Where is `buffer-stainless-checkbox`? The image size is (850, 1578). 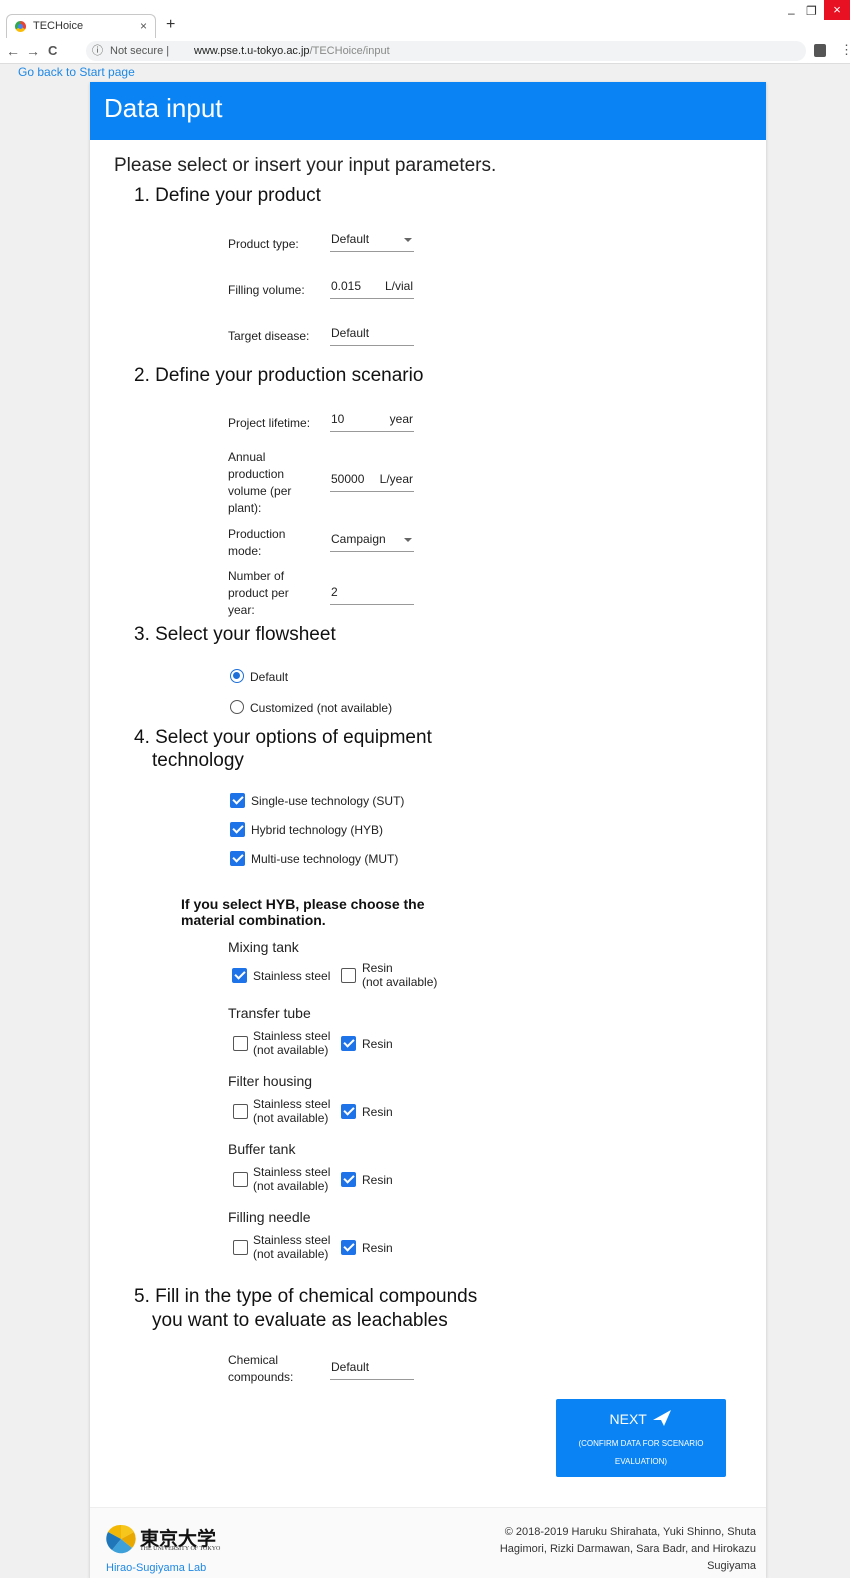 buffer-stainless-checkbox is located at coordinates (240, 1179).